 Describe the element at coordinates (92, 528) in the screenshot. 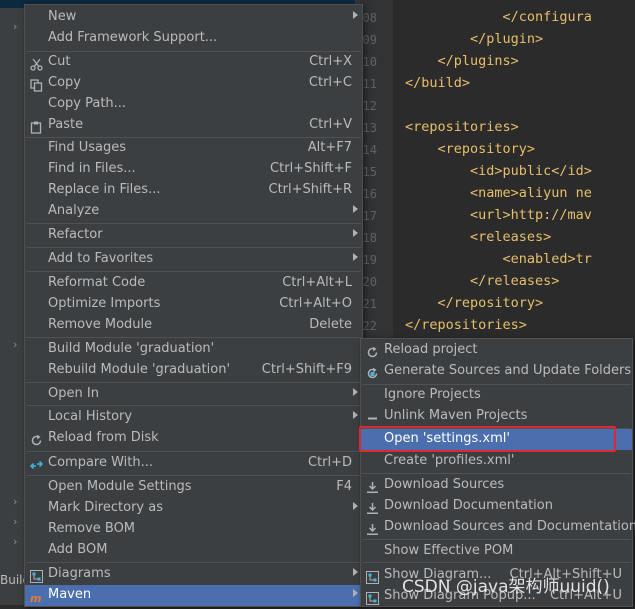

I see `menu-item-label: Remove BOM` at that location.